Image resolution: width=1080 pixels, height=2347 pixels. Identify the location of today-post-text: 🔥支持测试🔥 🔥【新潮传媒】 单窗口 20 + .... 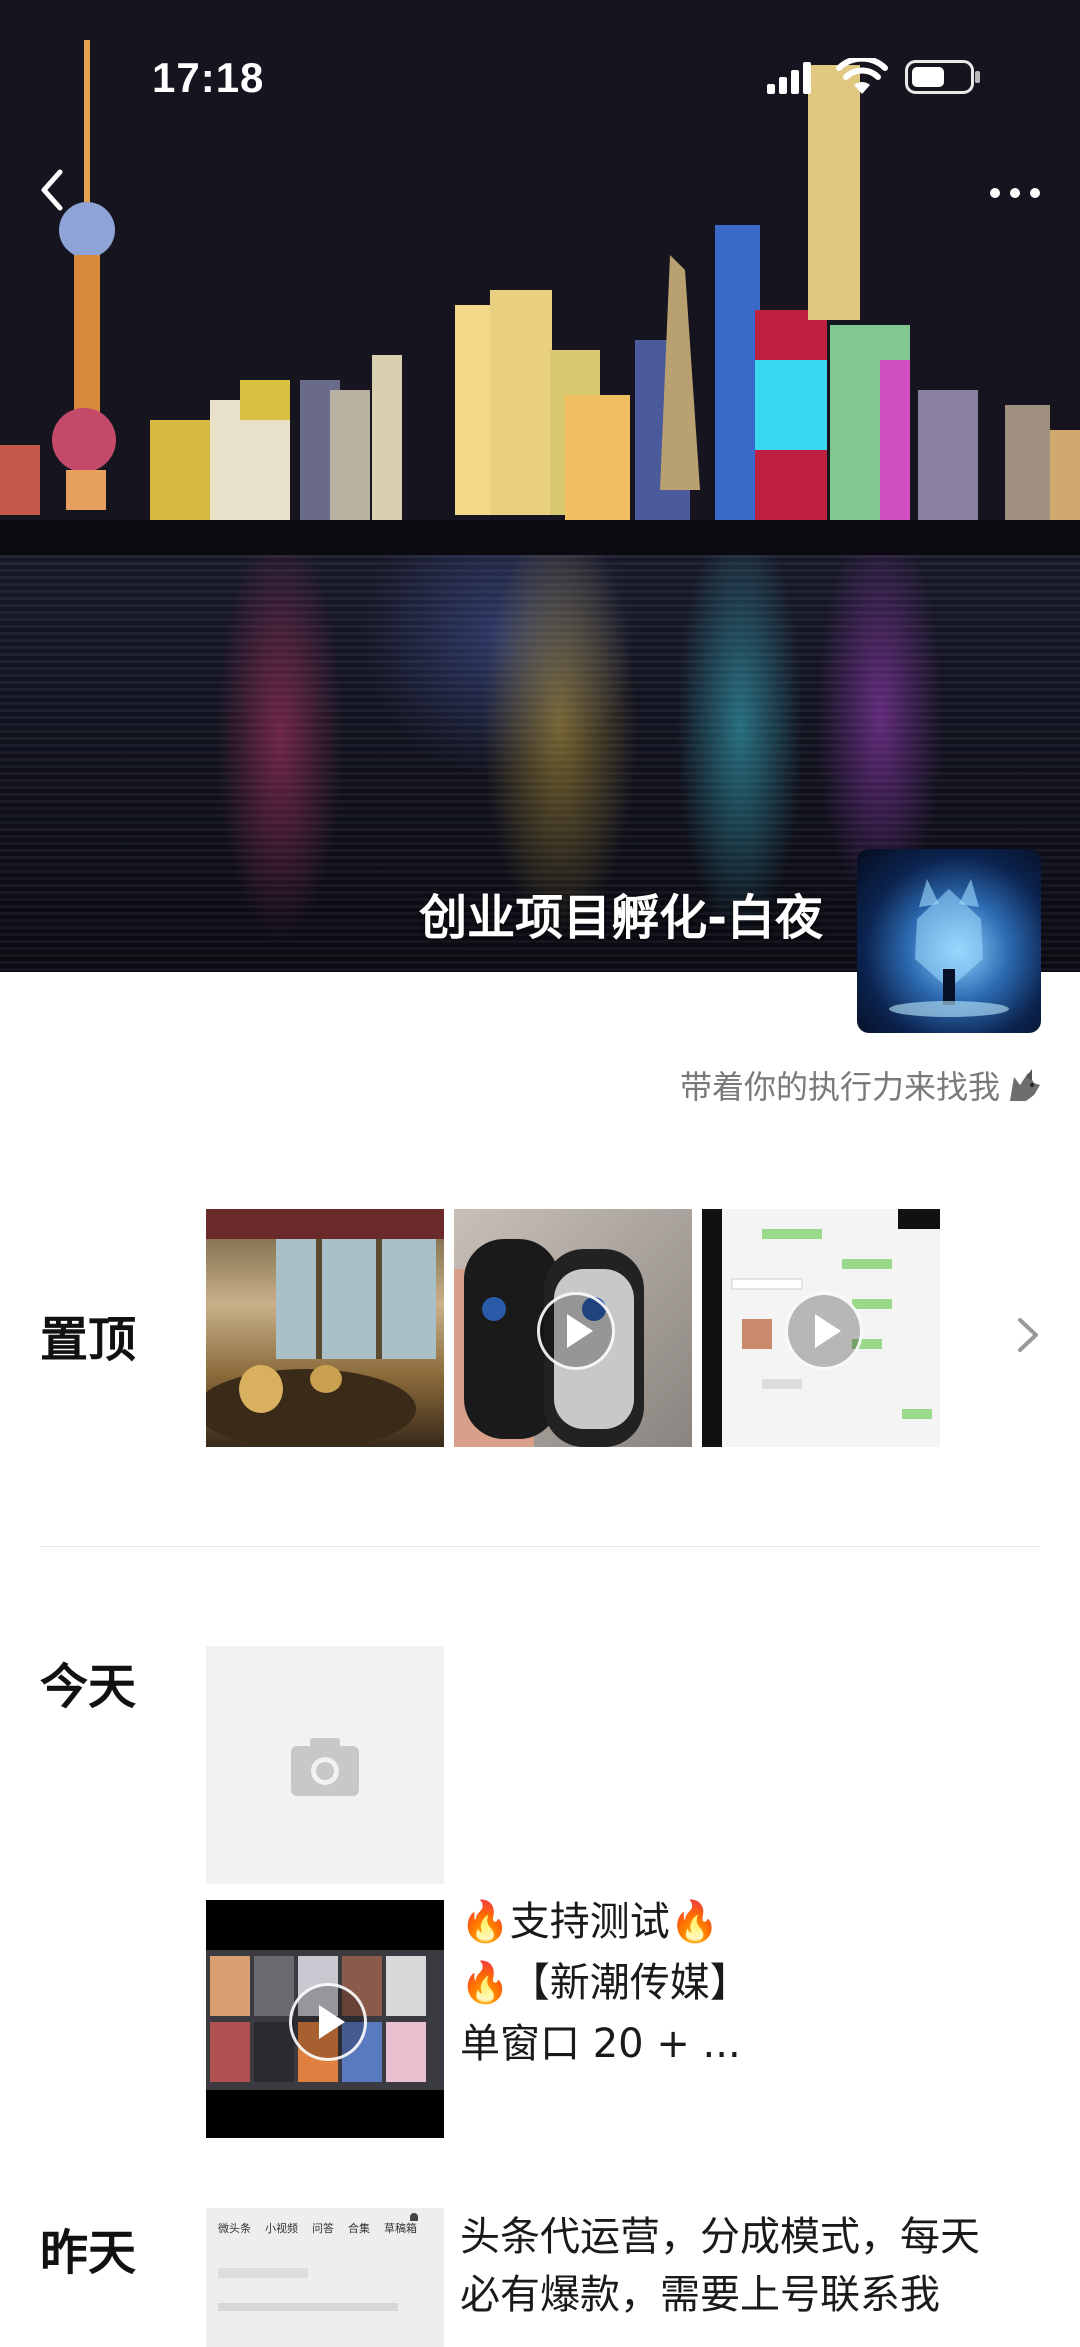
(605, 1983).